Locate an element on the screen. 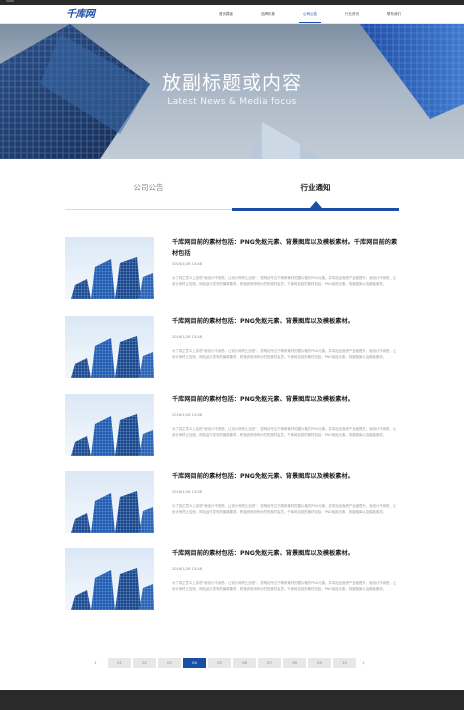  tab-industry-notices: 行业通知 is located at coordinates (315, 187).